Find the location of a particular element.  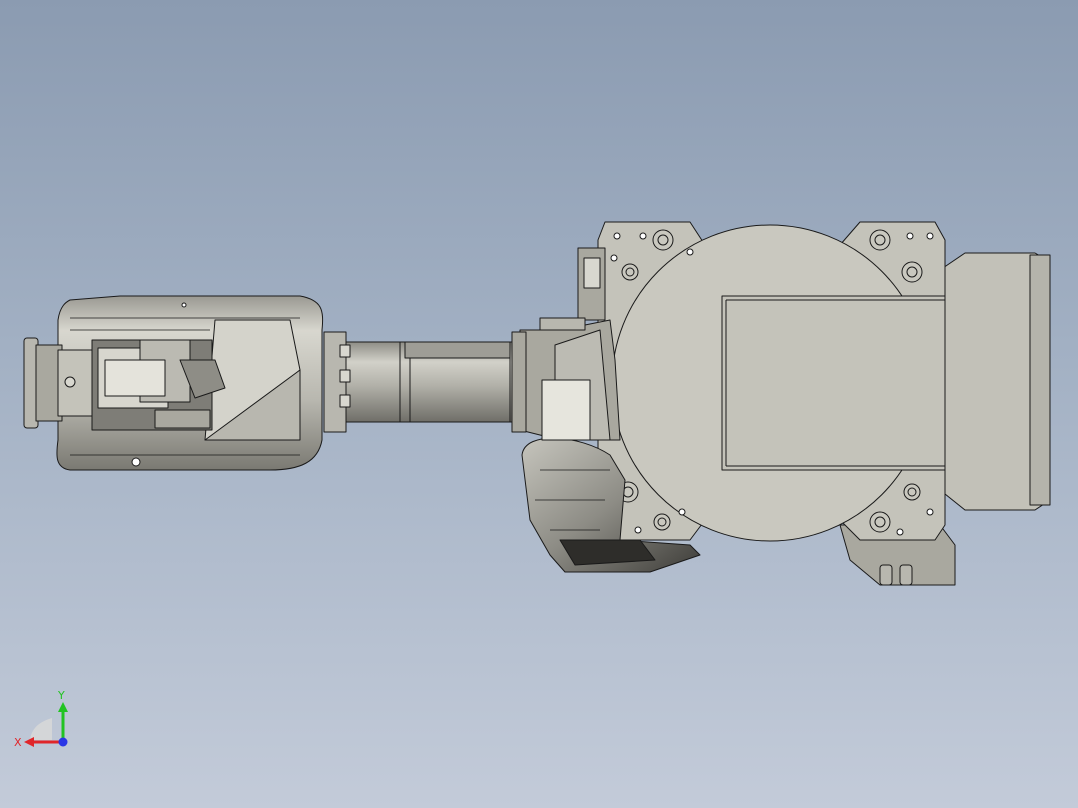

x-axis-arrow is located at coordinates (29, 742).